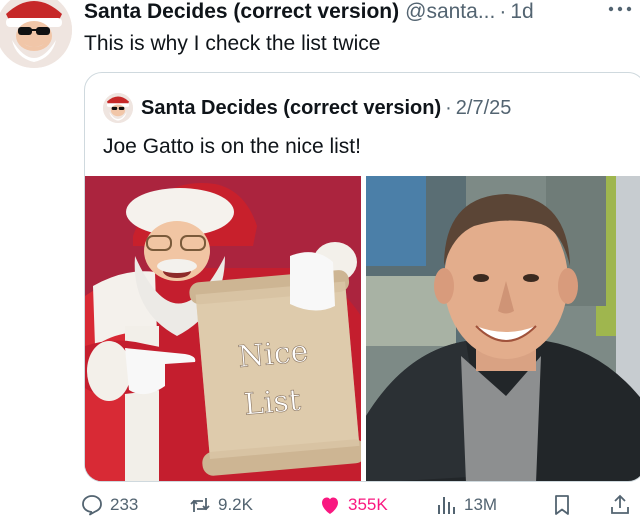 The image size is (640, 519). I want to click on reply-button: 233, so click(109, 504).